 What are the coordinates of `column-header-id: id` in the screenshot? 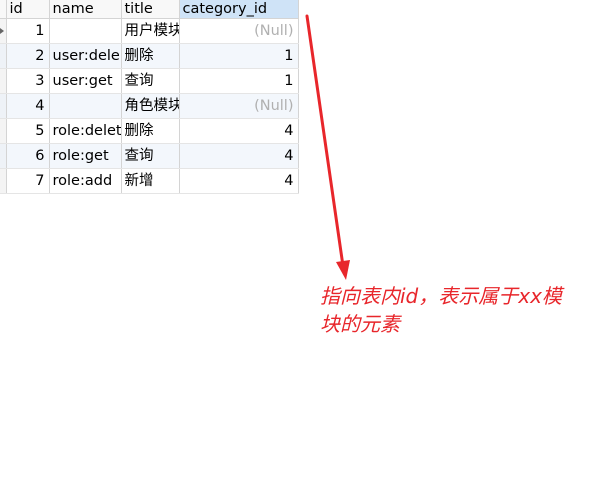 It's located at (28, 9).